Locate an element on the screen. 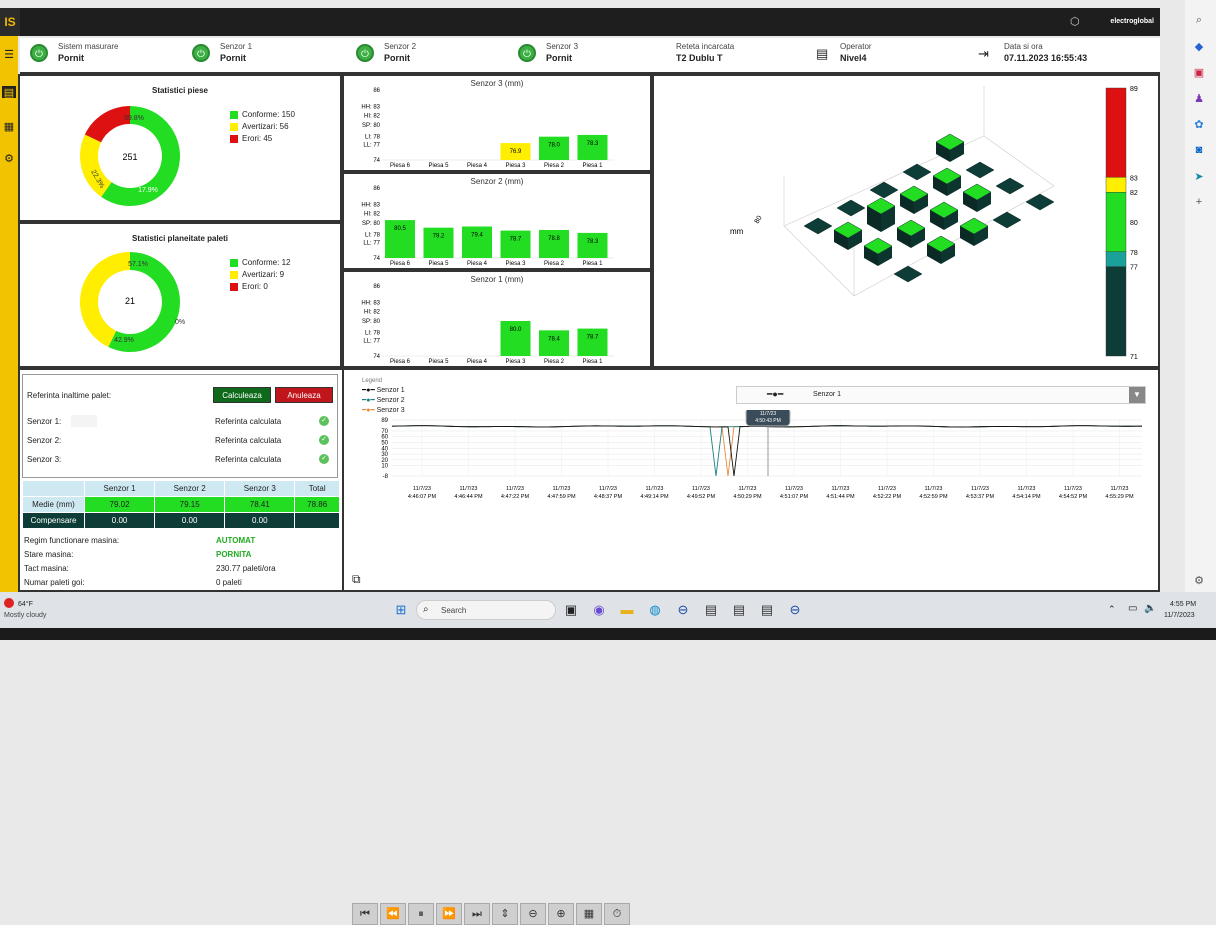 This screenshot has height=925, width=1216. people-icon: ♟ is located at coordinates (1199, 99).